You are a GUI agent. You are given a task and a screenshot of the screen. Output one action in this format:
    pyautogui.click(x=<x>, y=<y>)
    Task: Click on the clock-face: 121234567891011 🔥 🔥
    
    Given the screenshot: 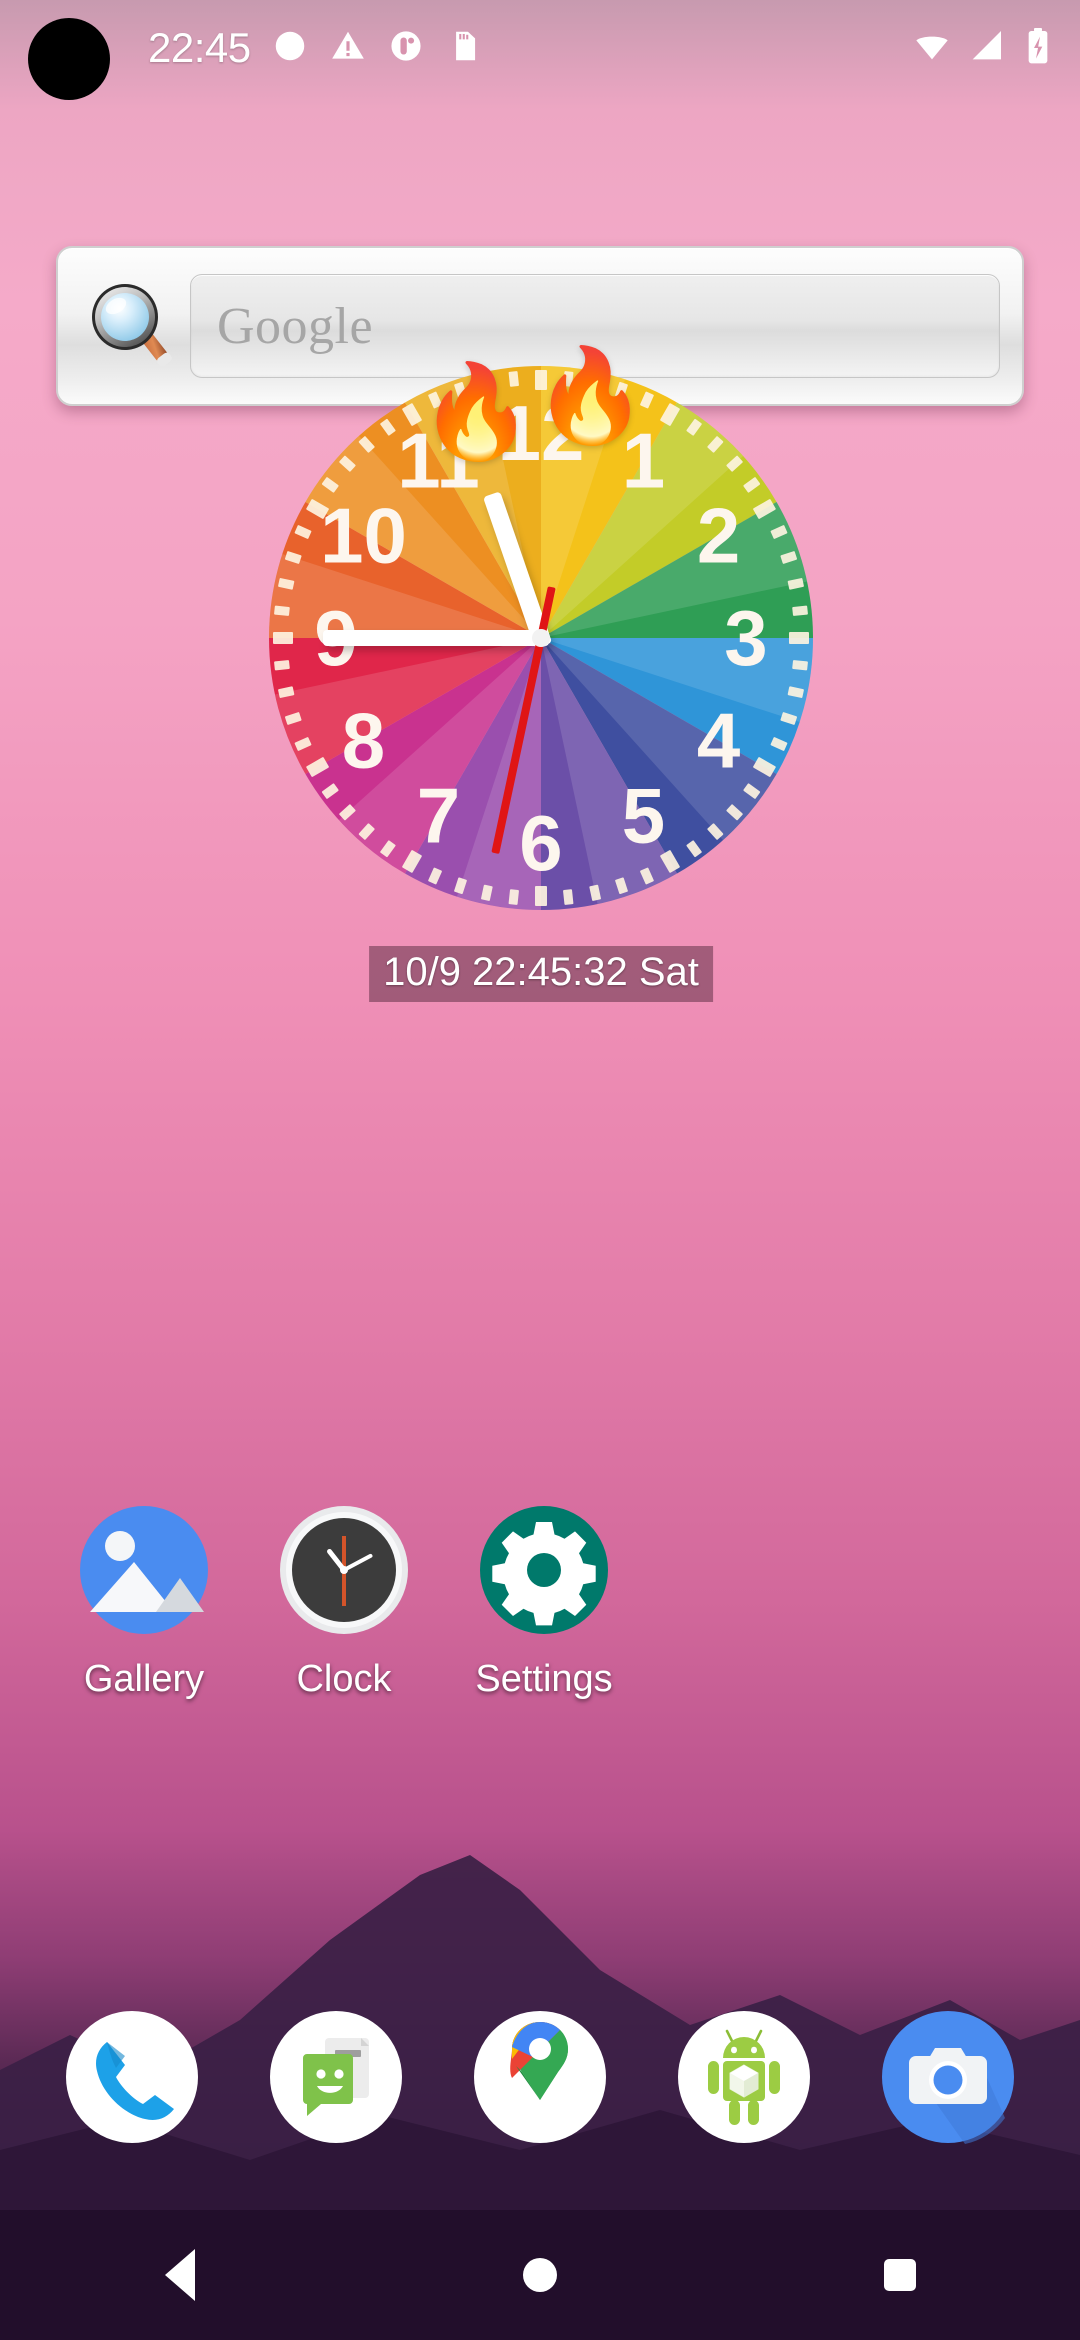 What is the action you would take?
    pyautogui.click(x=541, y=638)
    